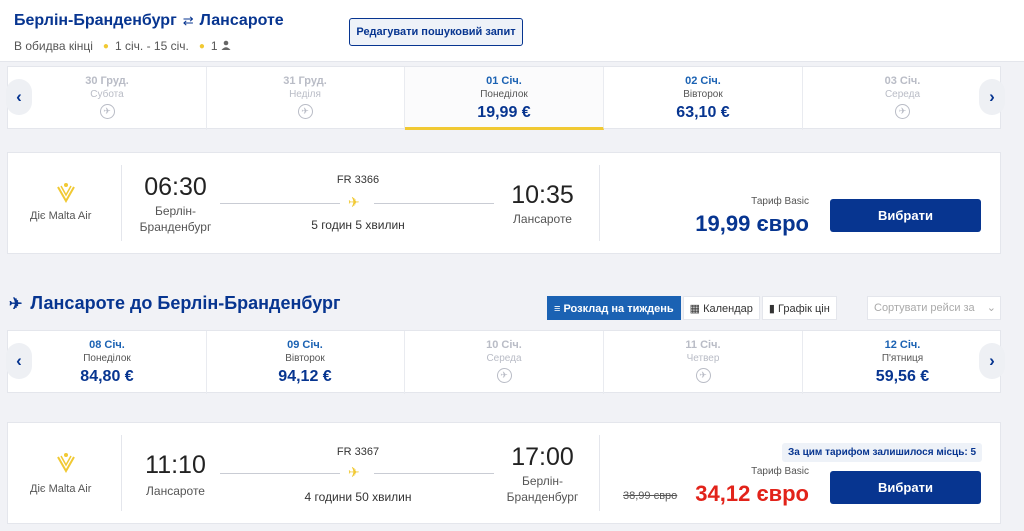 This screenshot has height=531, width=1024. I want to click on date-option: 09 Січ. Вівторок 94,12 €, so click(305, 362).